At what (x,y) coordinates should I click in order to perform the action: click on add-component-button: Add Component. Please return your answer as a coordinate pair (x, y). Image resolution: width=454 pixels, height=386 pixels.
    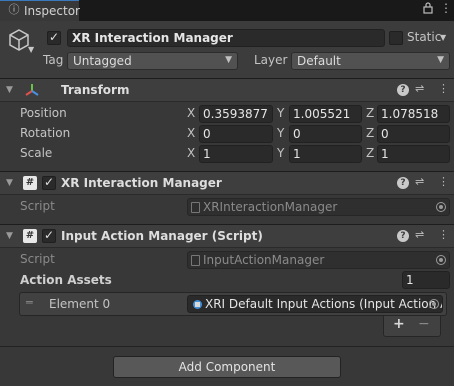
    Looking at the image, I should click on (227, 367).